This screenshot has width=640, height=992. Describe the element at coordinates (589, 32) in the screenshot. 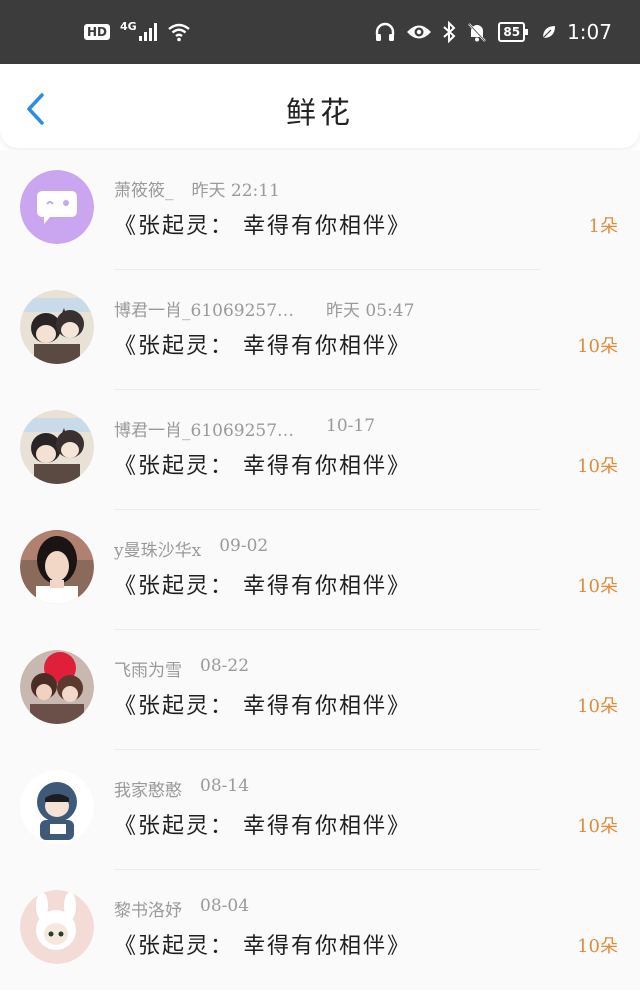

I see `clock: 1:07` at that location.